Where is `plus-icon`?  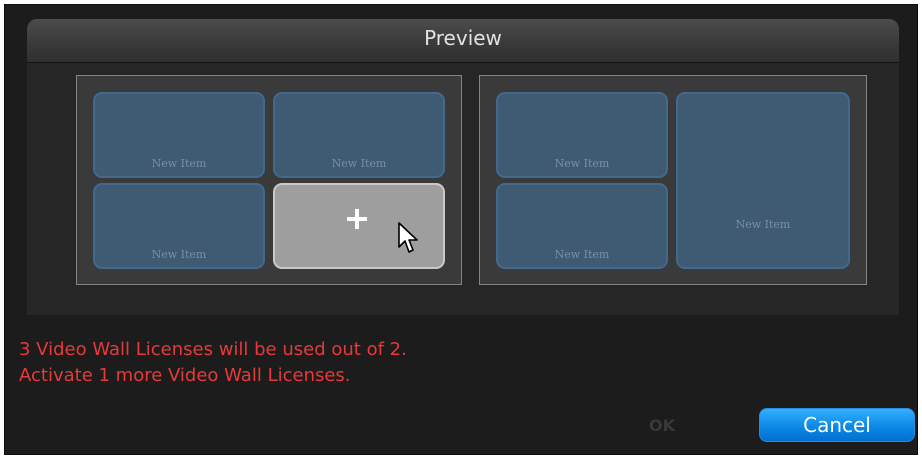
plus-icon is located at coordinates (357, 219).